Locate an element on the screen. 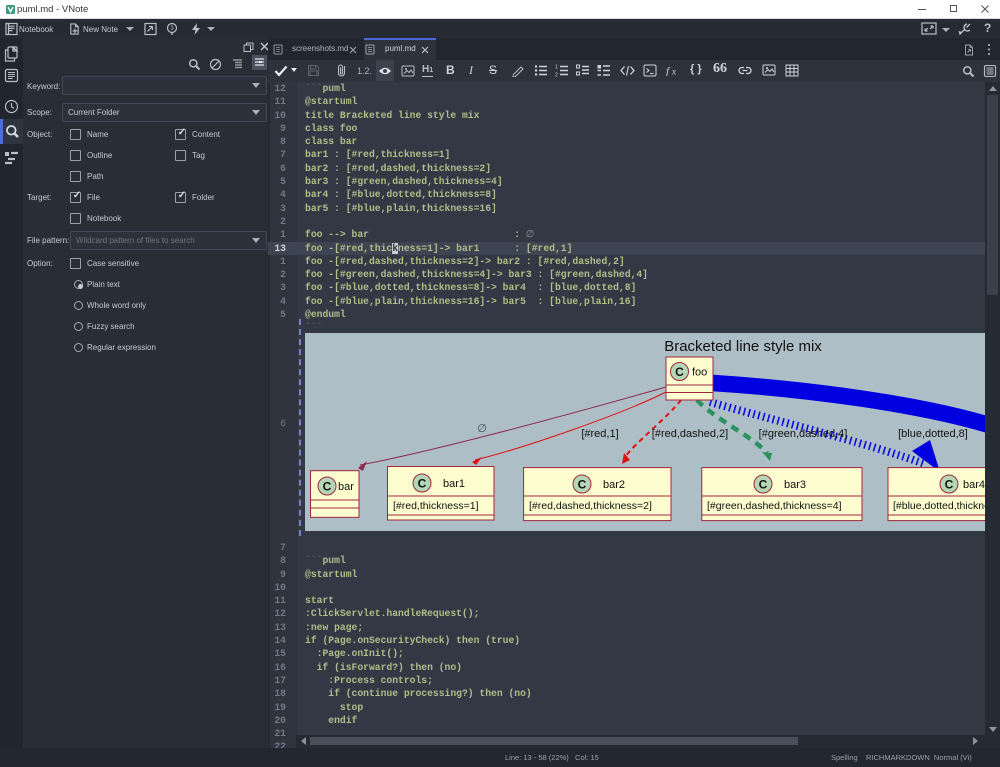  svg-text: bar1 is located at coordinates (454, 484).